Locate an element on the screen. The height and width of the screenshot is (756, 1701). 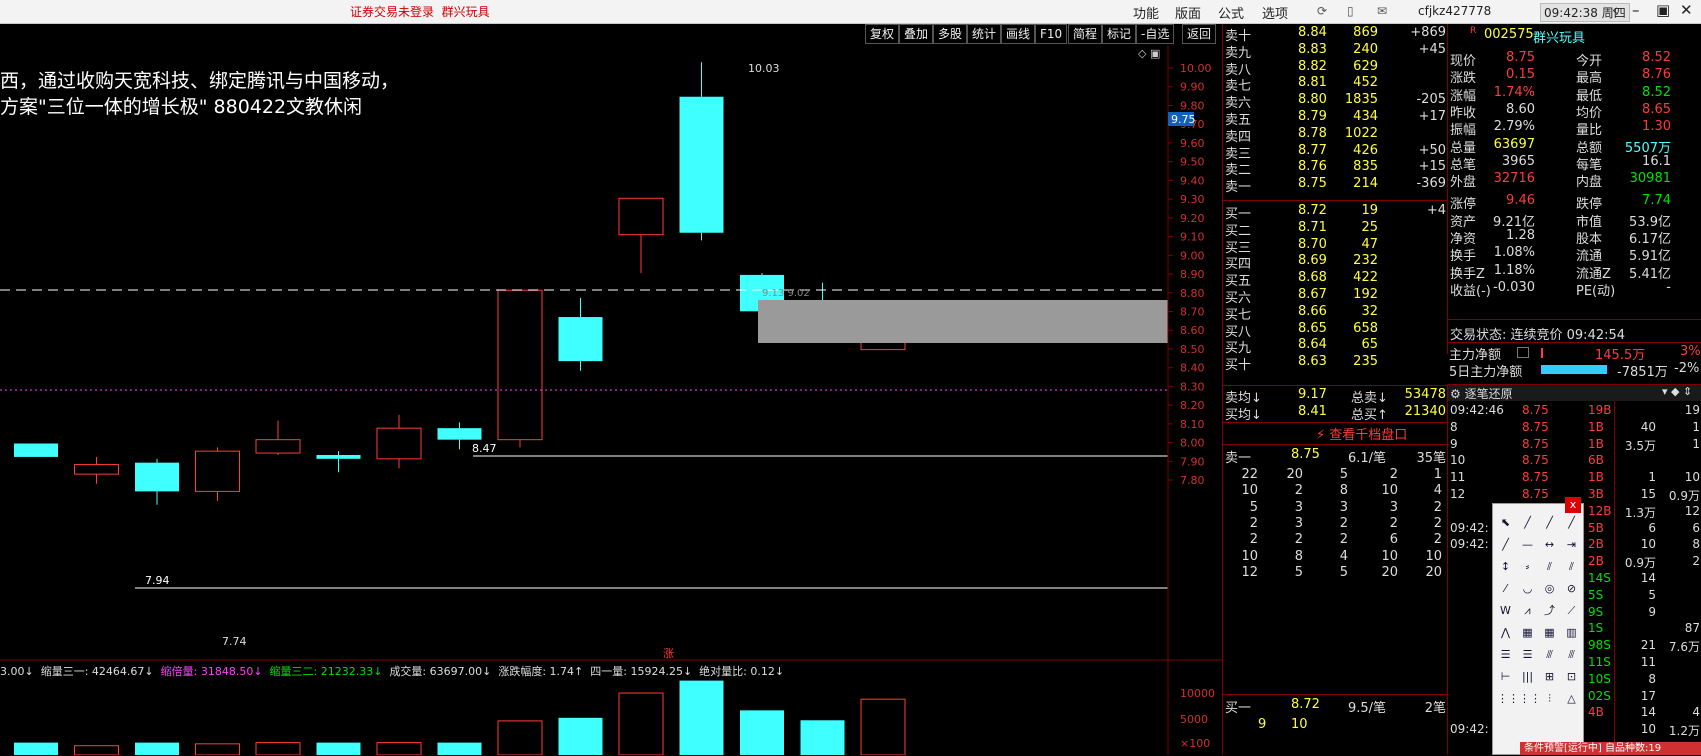
draw-tool-34-icon: ⫶ is located at coordinates (1549, 698).